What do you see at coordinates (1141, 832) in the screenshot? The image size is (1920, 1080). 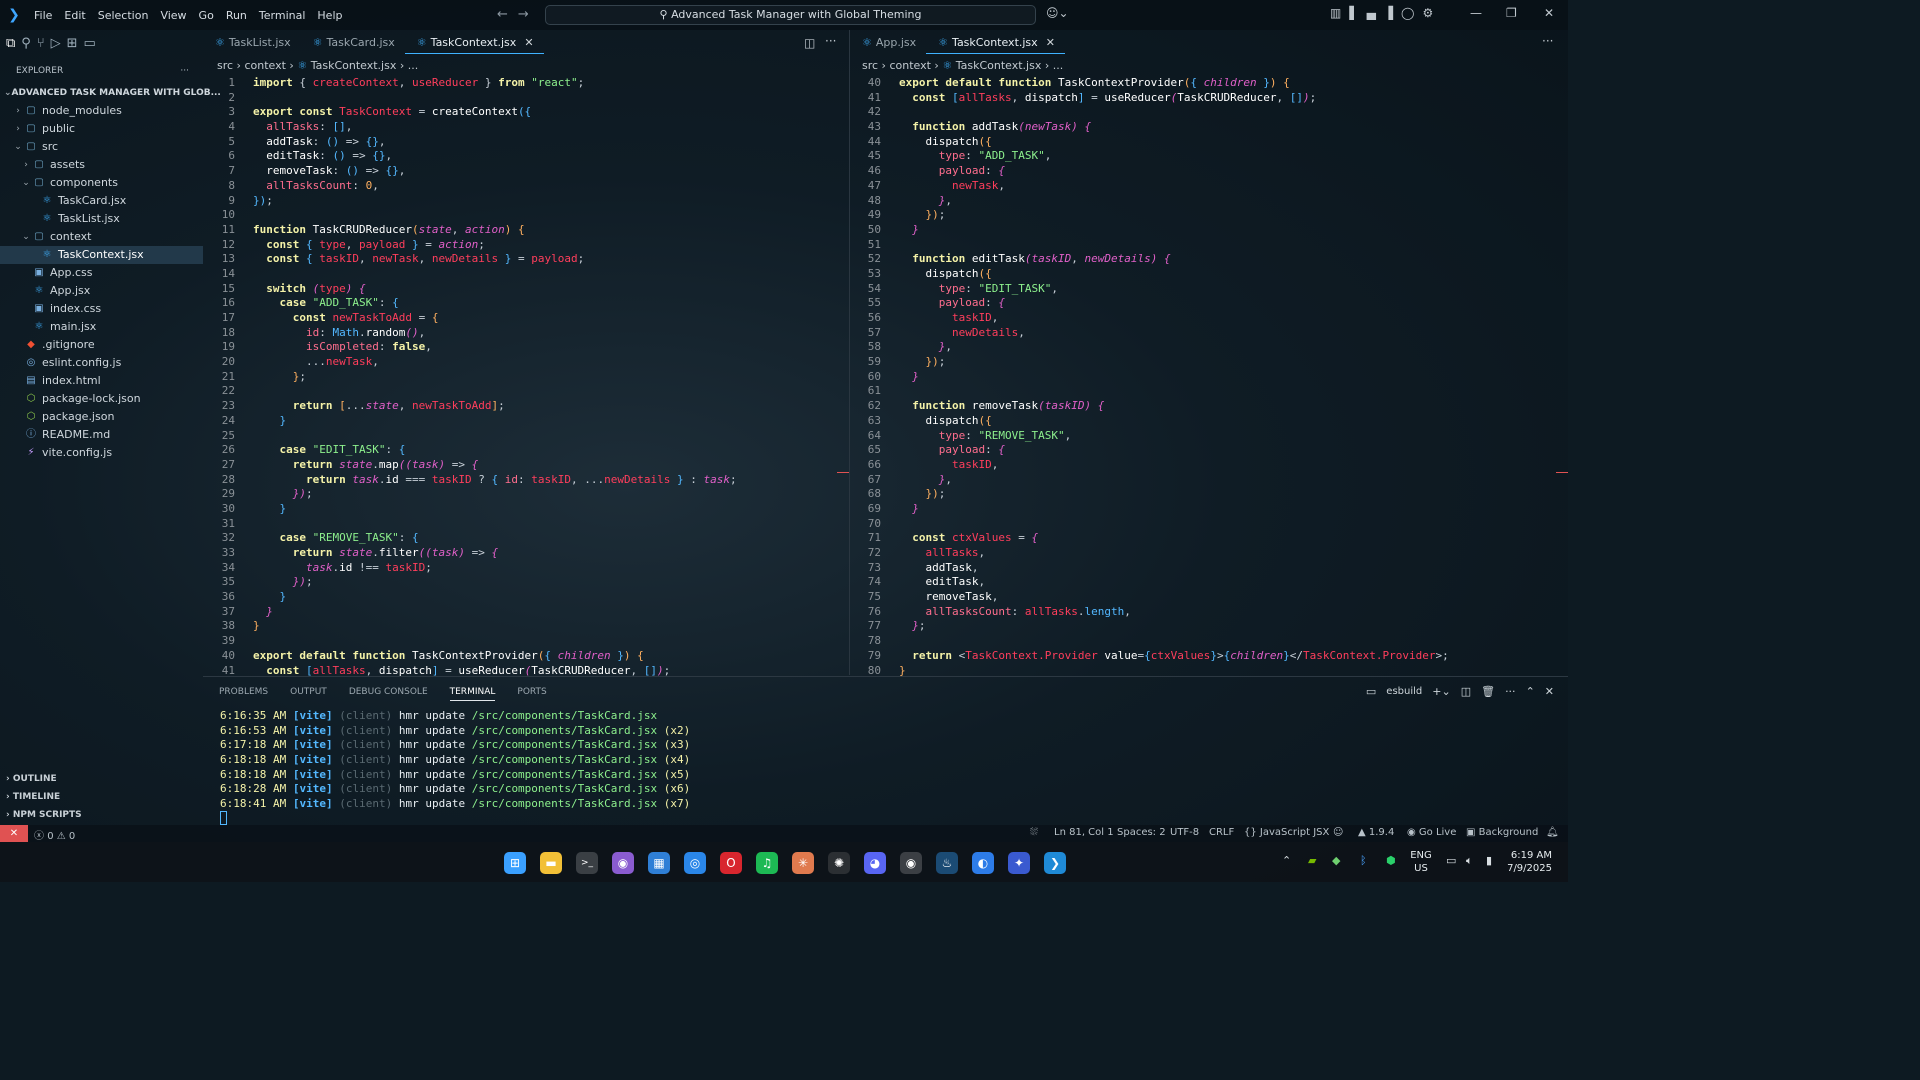 I see `indentation: Spaces: 2` at bounding box center [1141, 832].